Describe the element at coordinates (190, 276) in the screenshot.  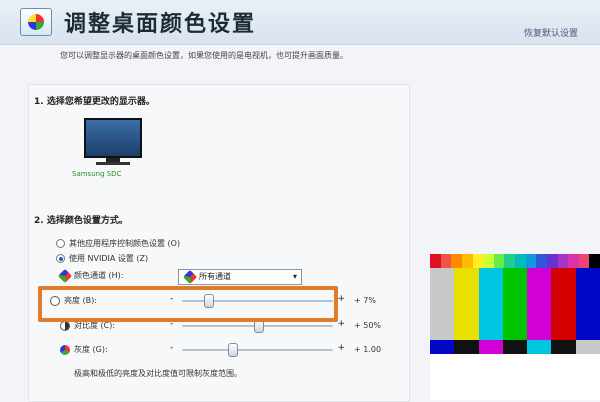
I see `color-channel-select-icon` at that location.